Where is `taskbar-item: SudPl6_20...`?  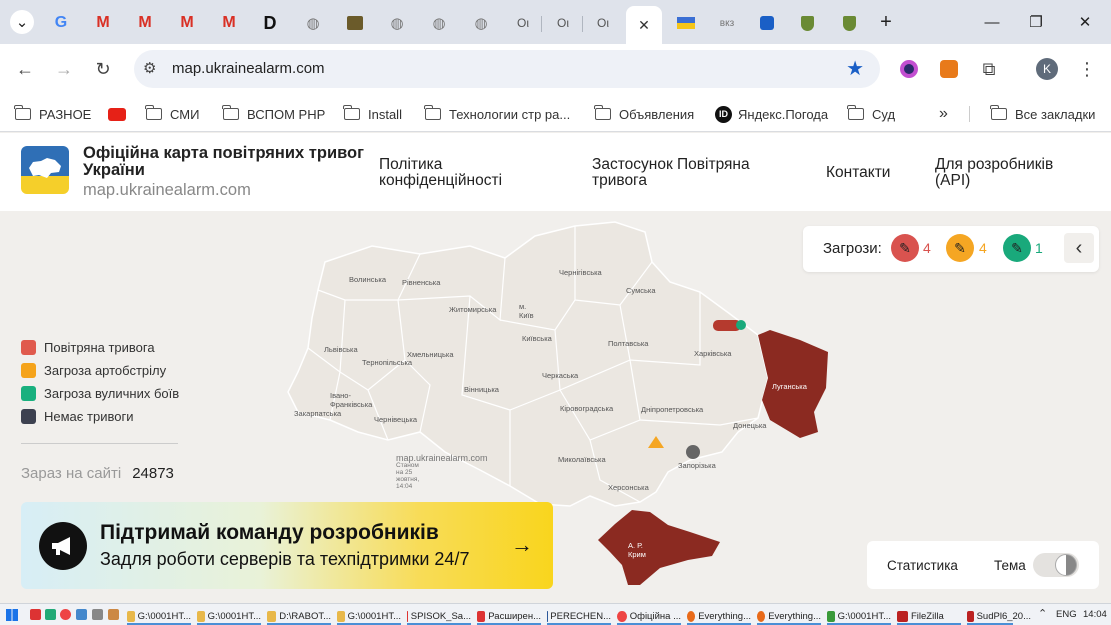 taskbar-item: SudPl6_20... is located at coordinates (999, 616).